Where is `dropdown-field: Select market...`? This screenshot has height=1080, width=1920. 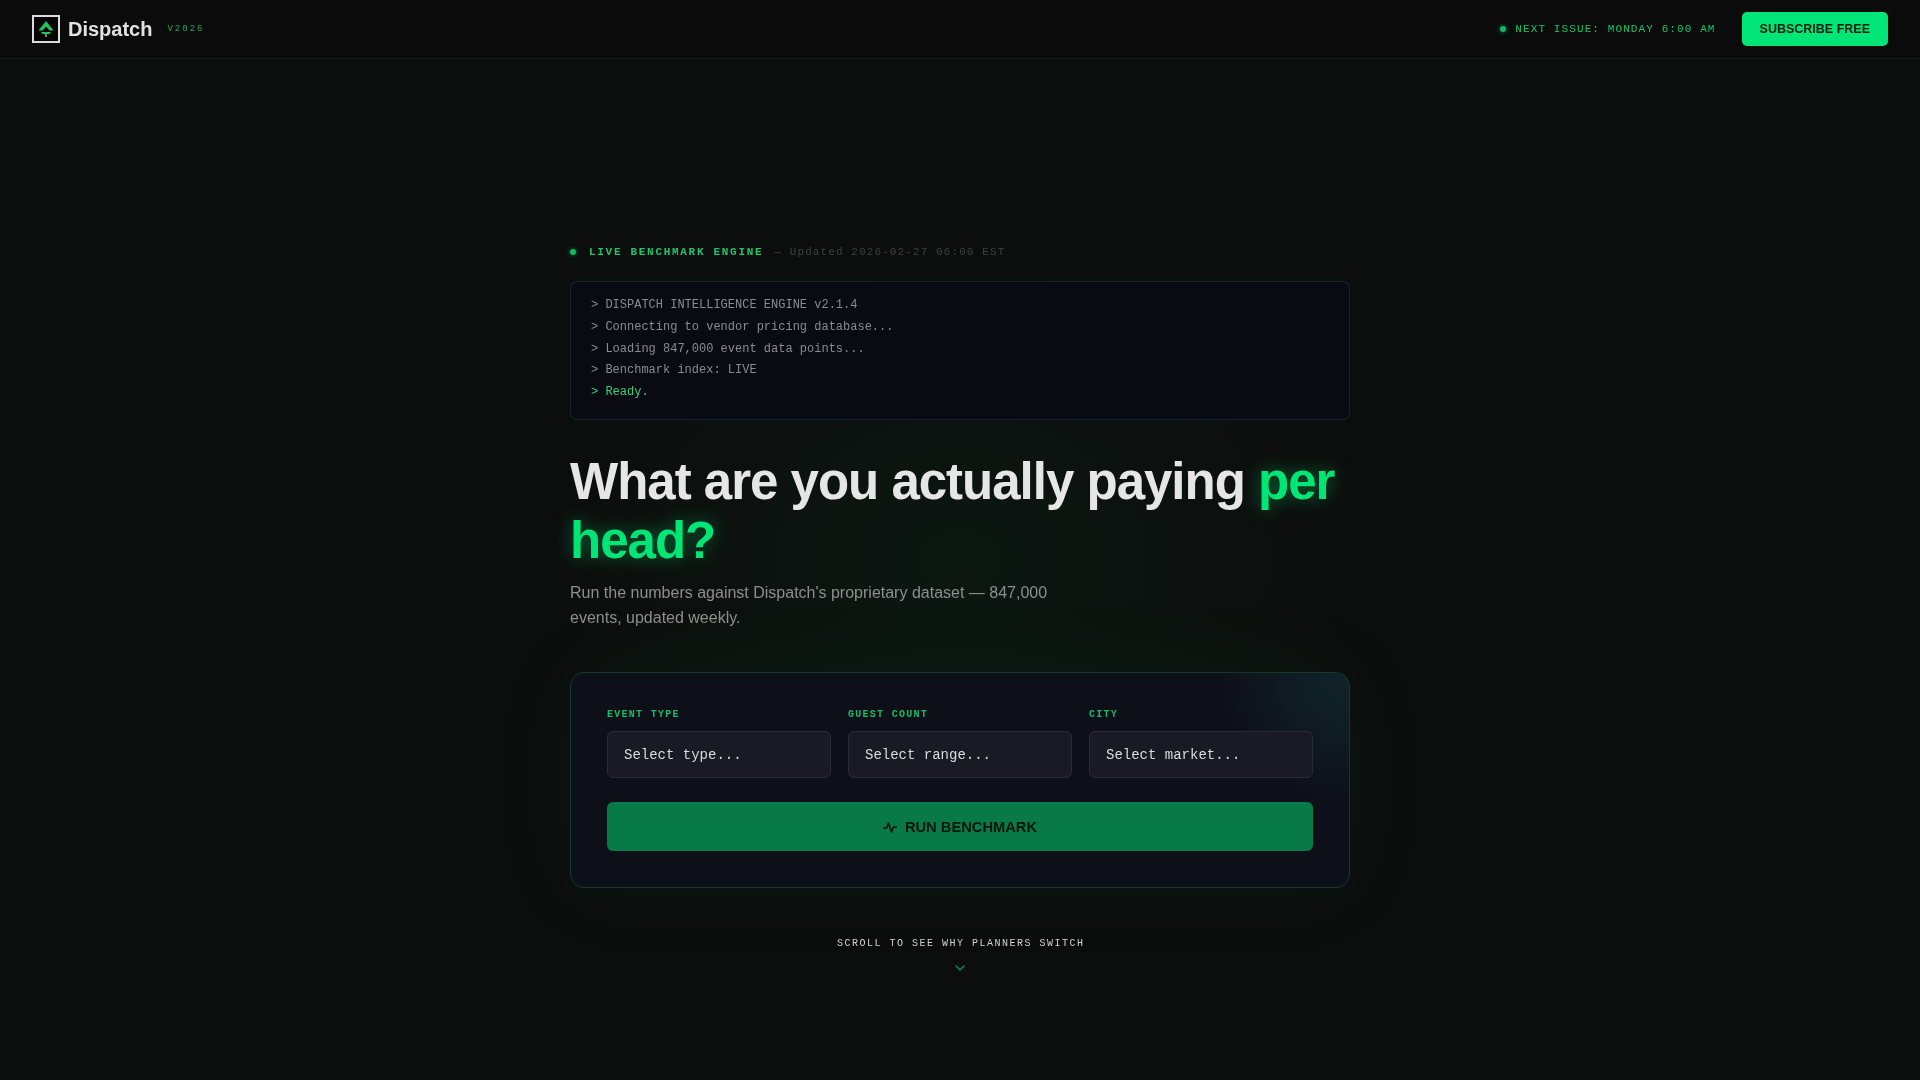
dropdown-field: Select market... is located at coordinates (1201, 754).